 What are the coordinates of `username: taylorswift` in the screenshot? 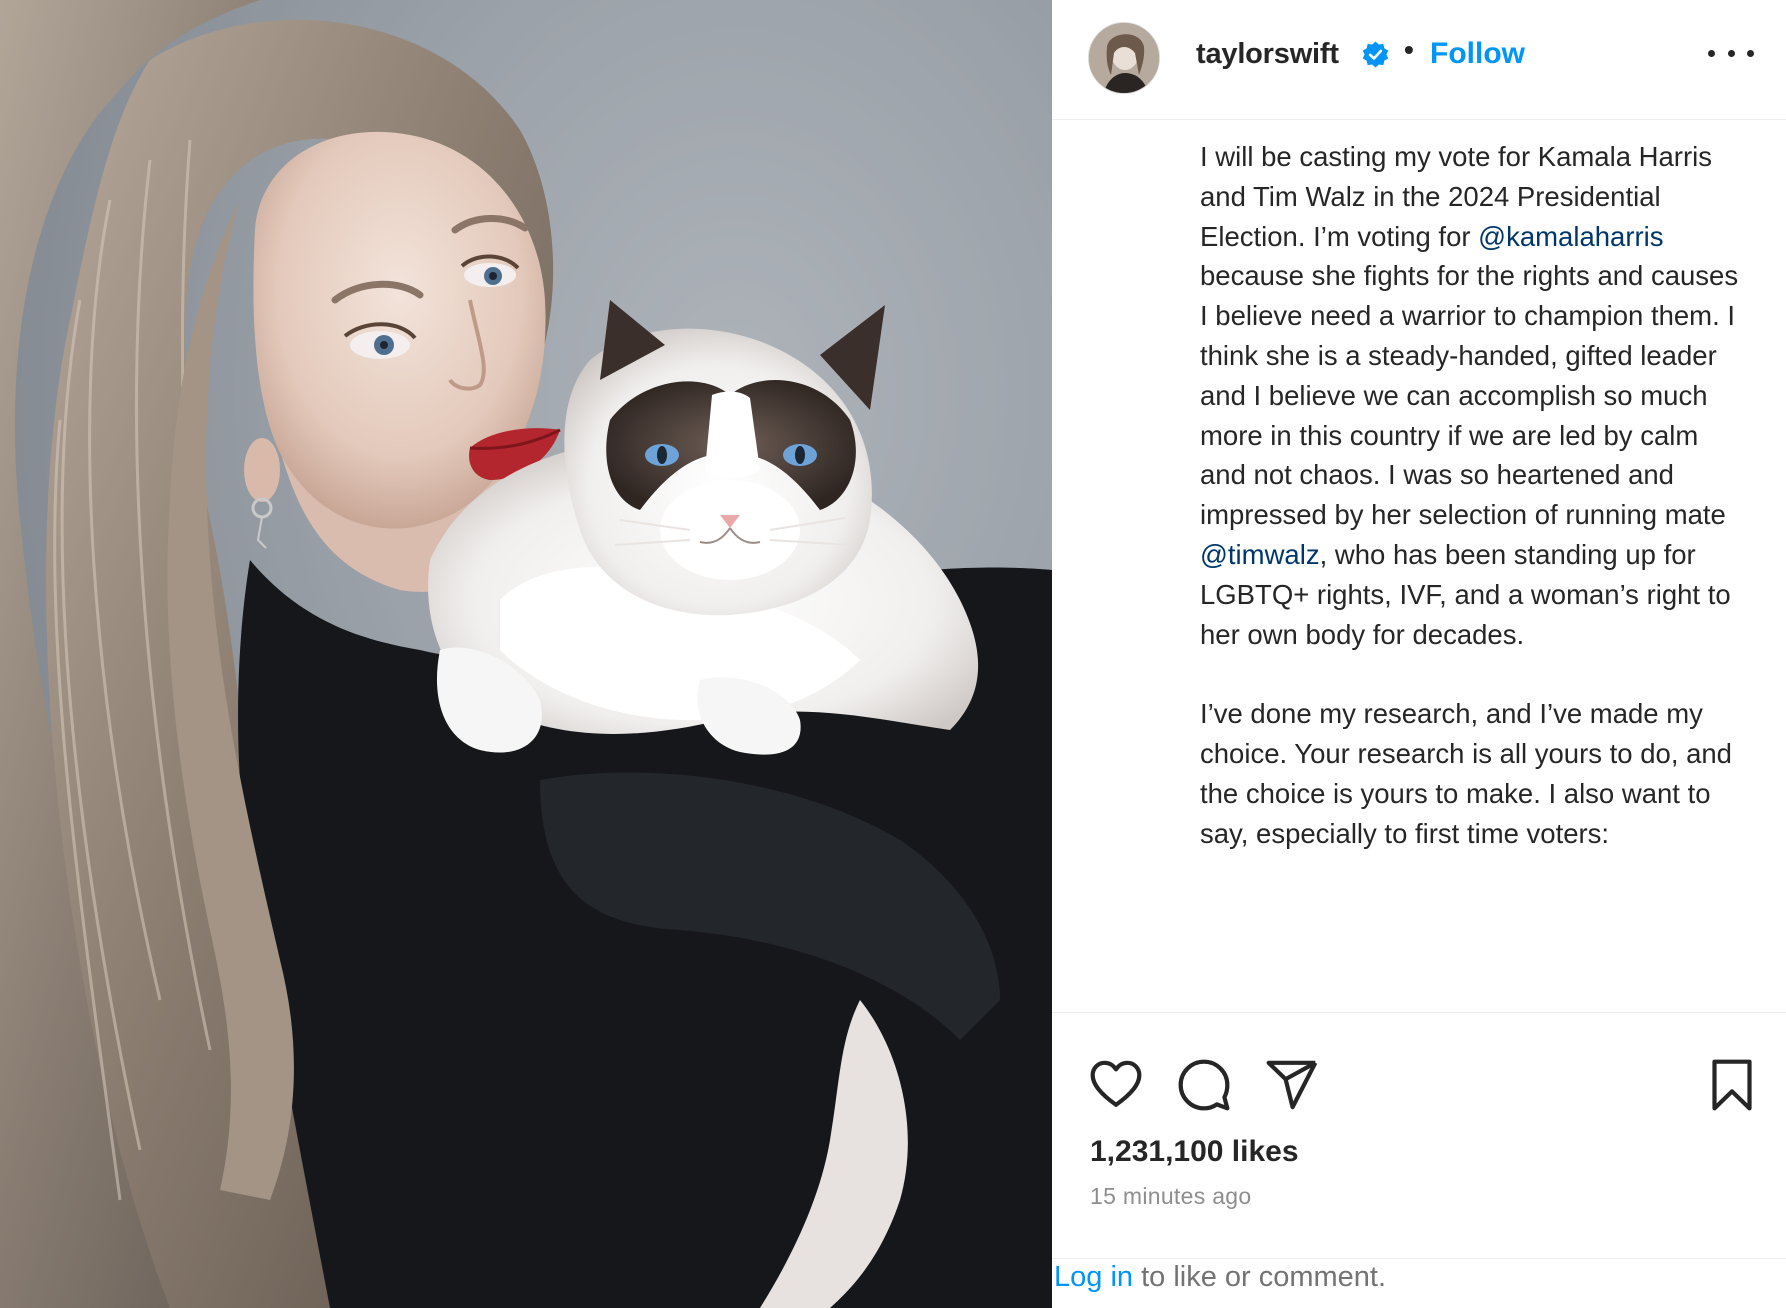 It's located at (1267, 54).